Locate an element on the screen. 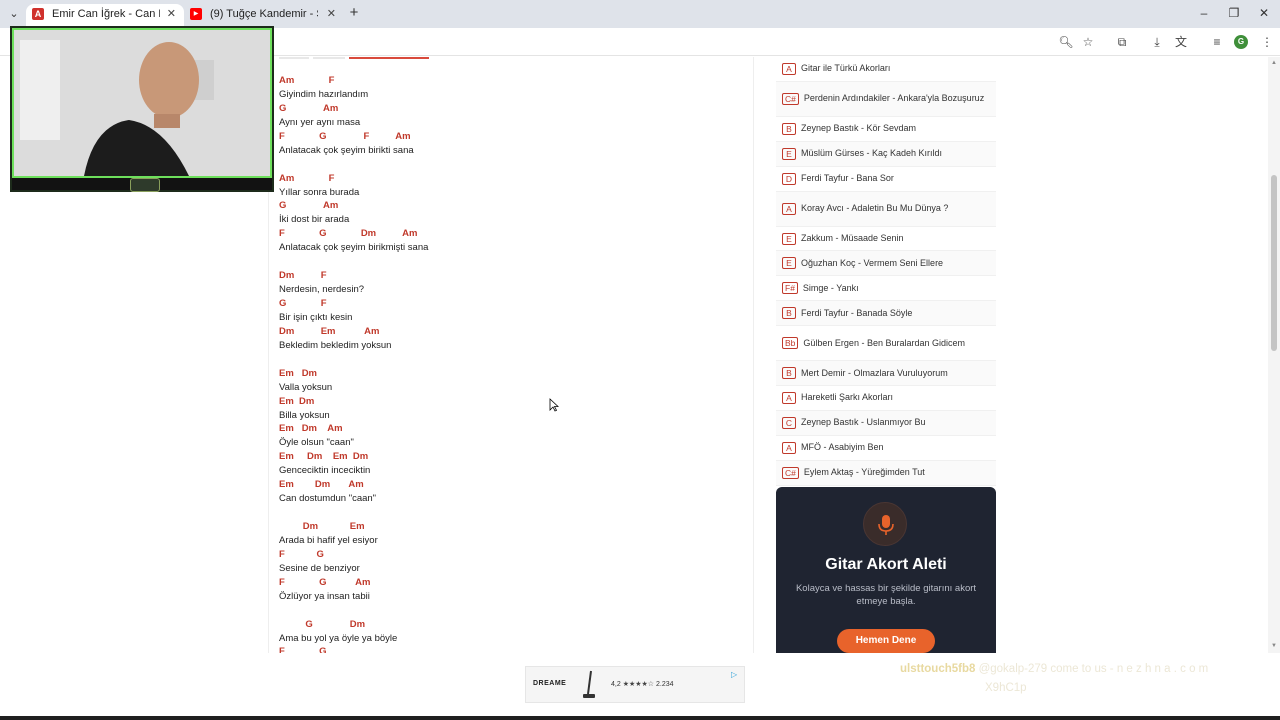  profile-avatar: G is located at coordinates (1241, 42).